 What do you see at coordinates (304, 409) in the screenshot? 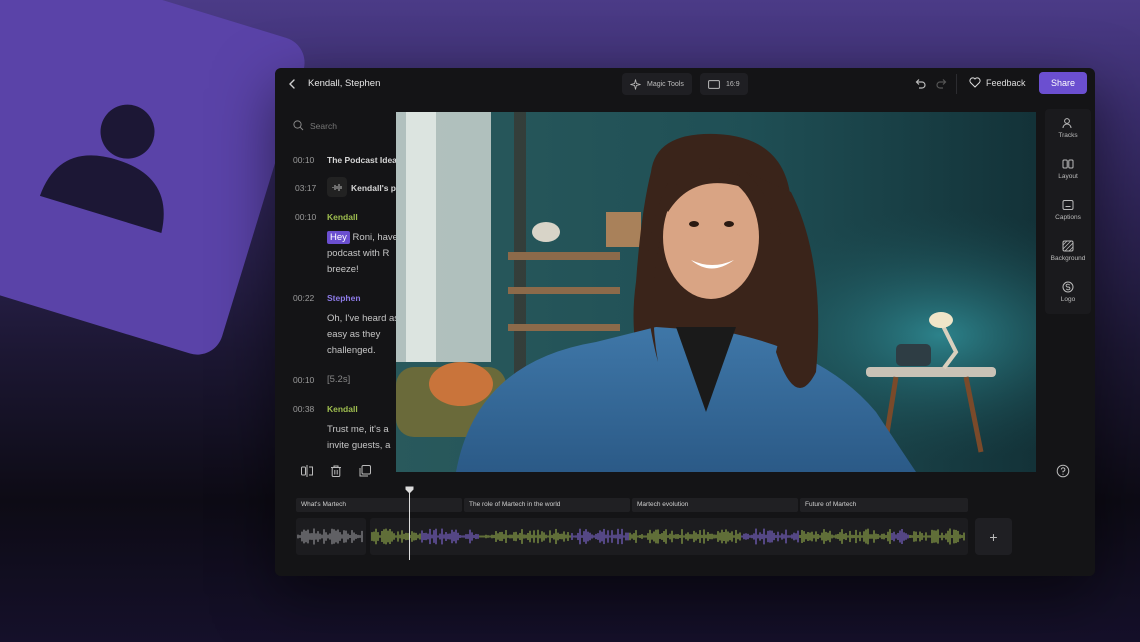
I see `timestamp: 00:38` at bounding box center [304, 409].